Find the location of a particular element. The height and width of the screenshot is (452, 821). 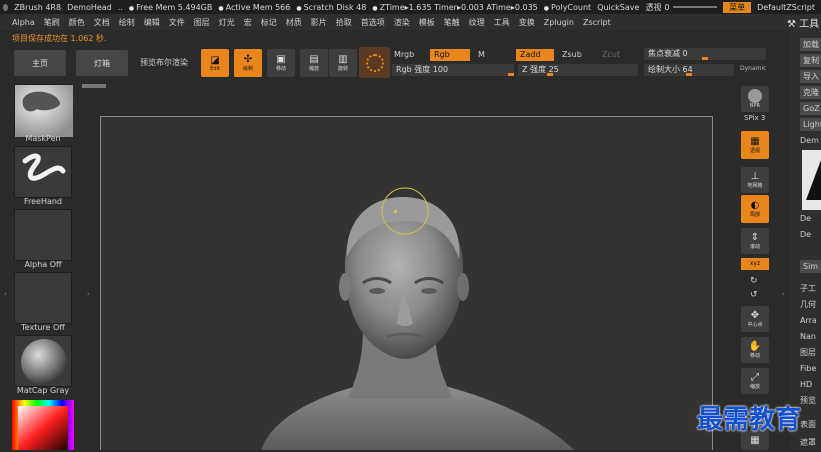

menu-draw: 绘制 is located at coordinates (127, 22).